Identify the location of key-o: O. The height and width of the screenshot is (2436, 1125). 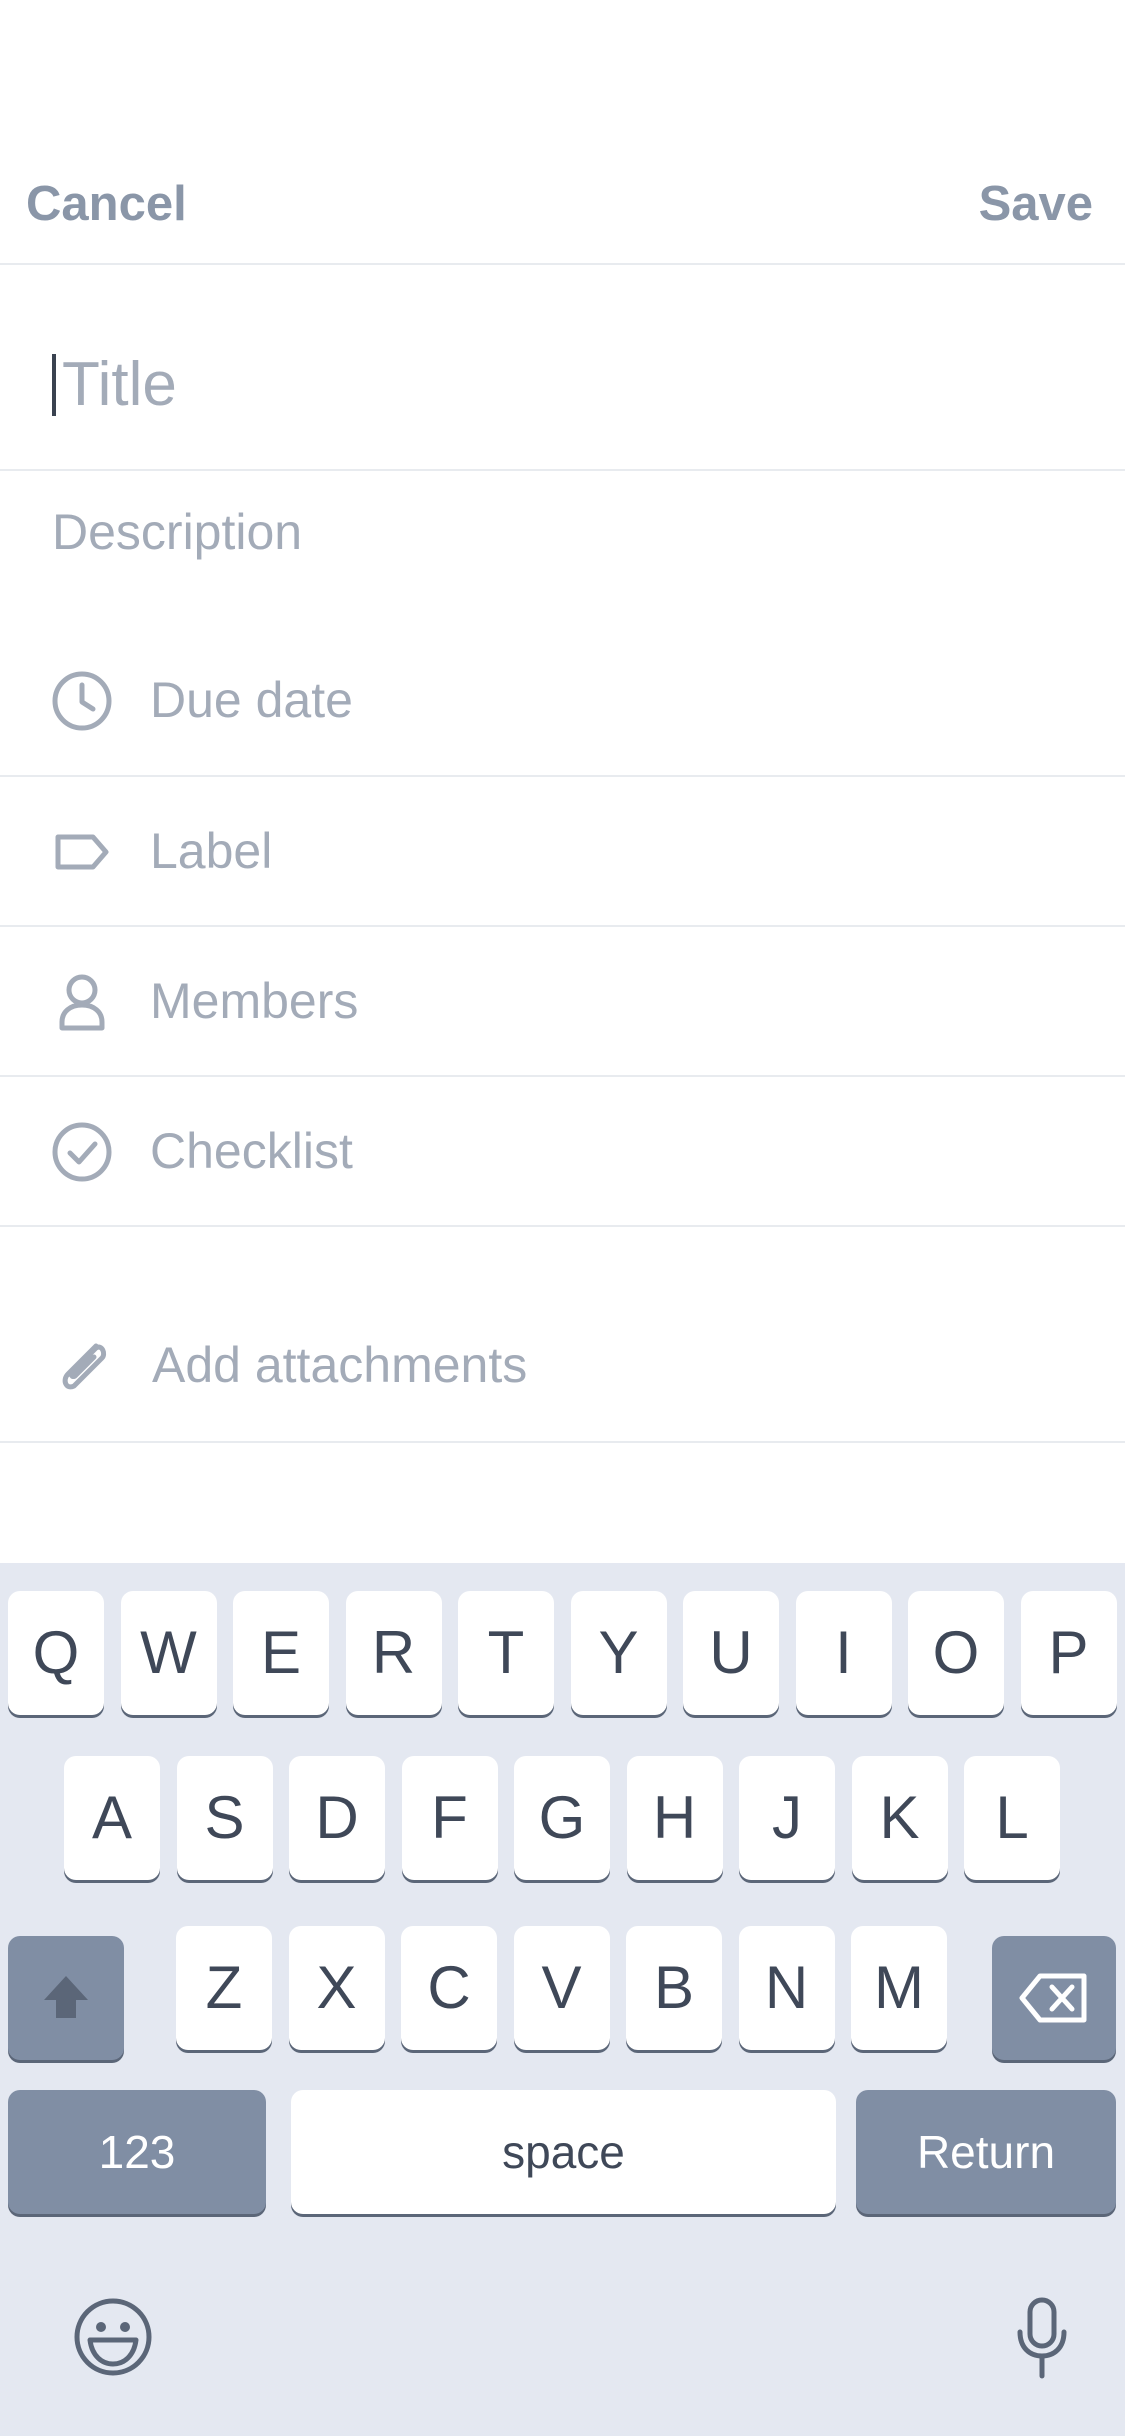
(956, 1653).